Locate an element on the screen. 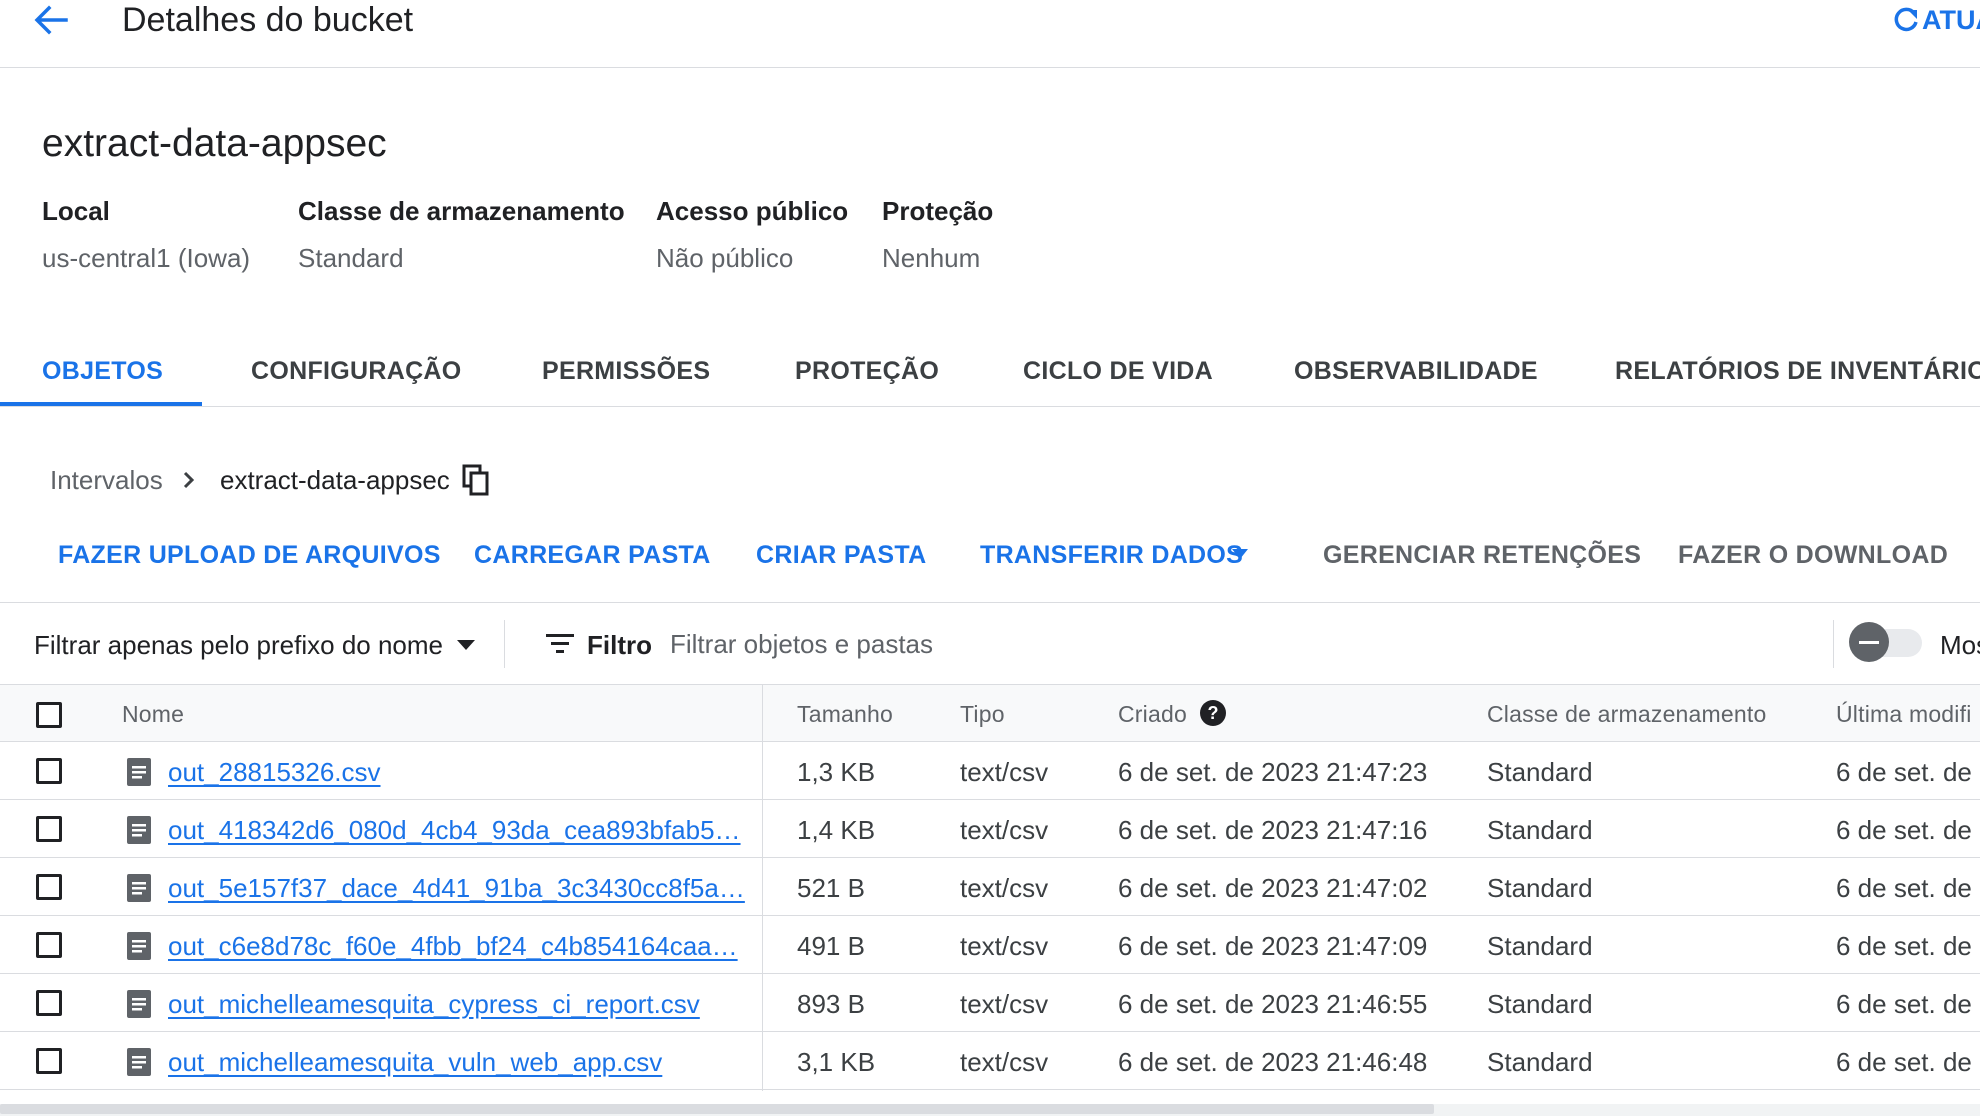  tab-protection: PROTEÇÃO is located at coordinates (867, 371).